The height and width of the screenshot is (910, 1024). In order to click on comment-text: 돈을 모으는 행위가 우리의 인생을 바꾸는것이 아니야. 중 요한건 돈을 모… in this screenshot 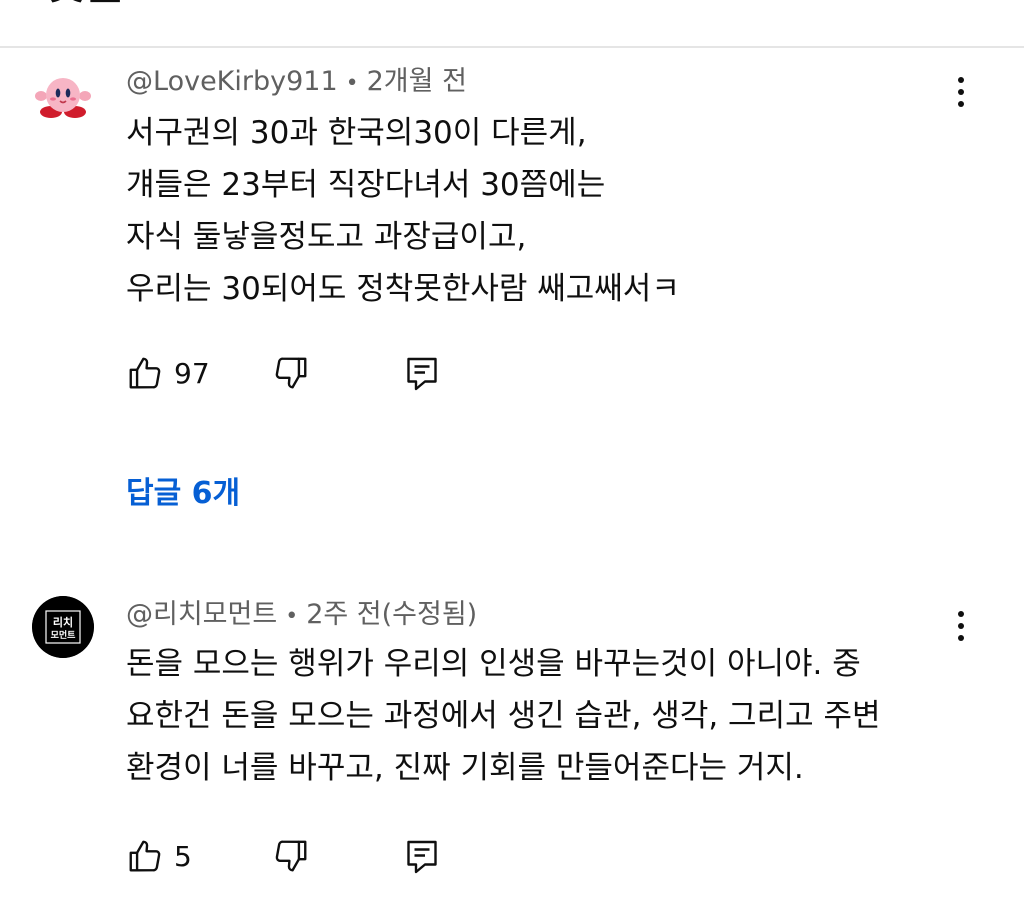, I will do `click(503, 716)`.